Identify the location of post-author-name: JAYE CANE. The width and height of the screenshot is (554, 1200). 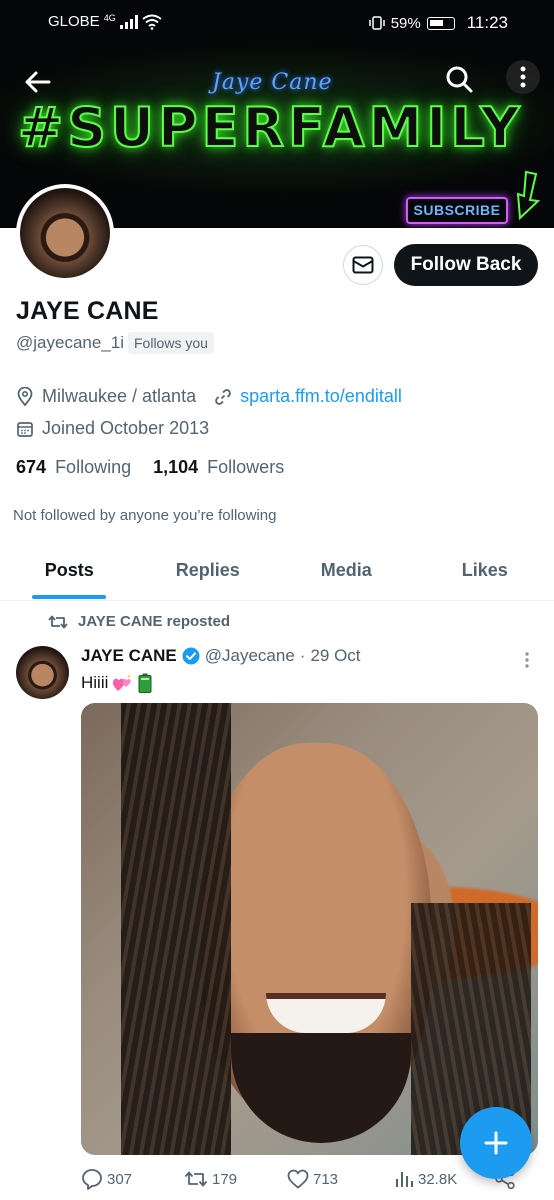
(129, 656).